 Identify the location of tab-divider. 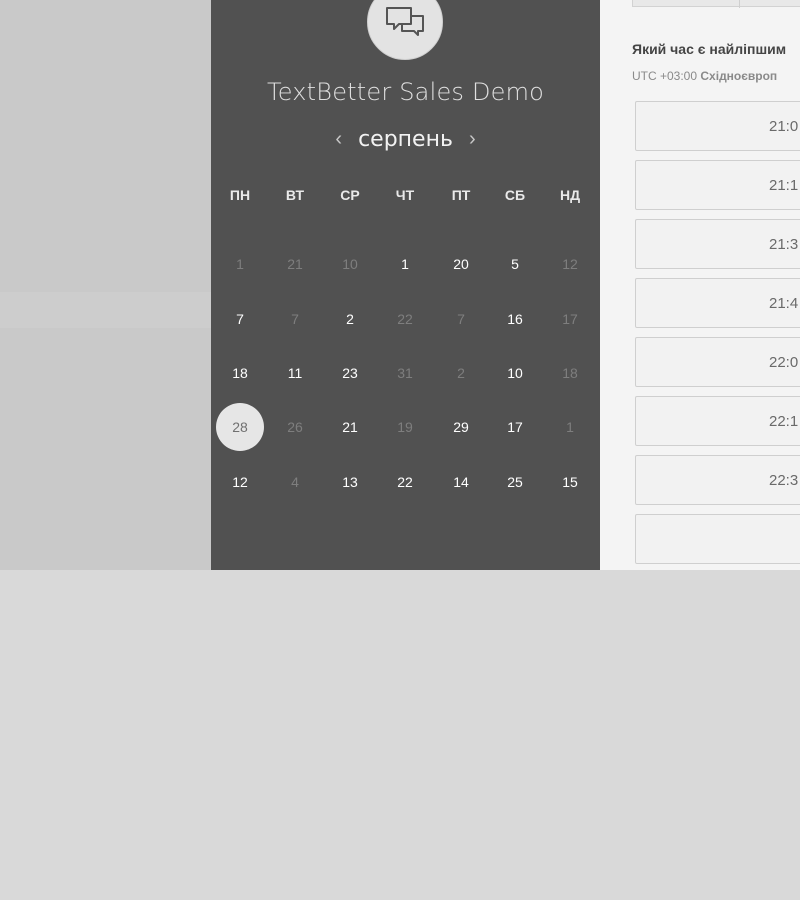
(739, 4).